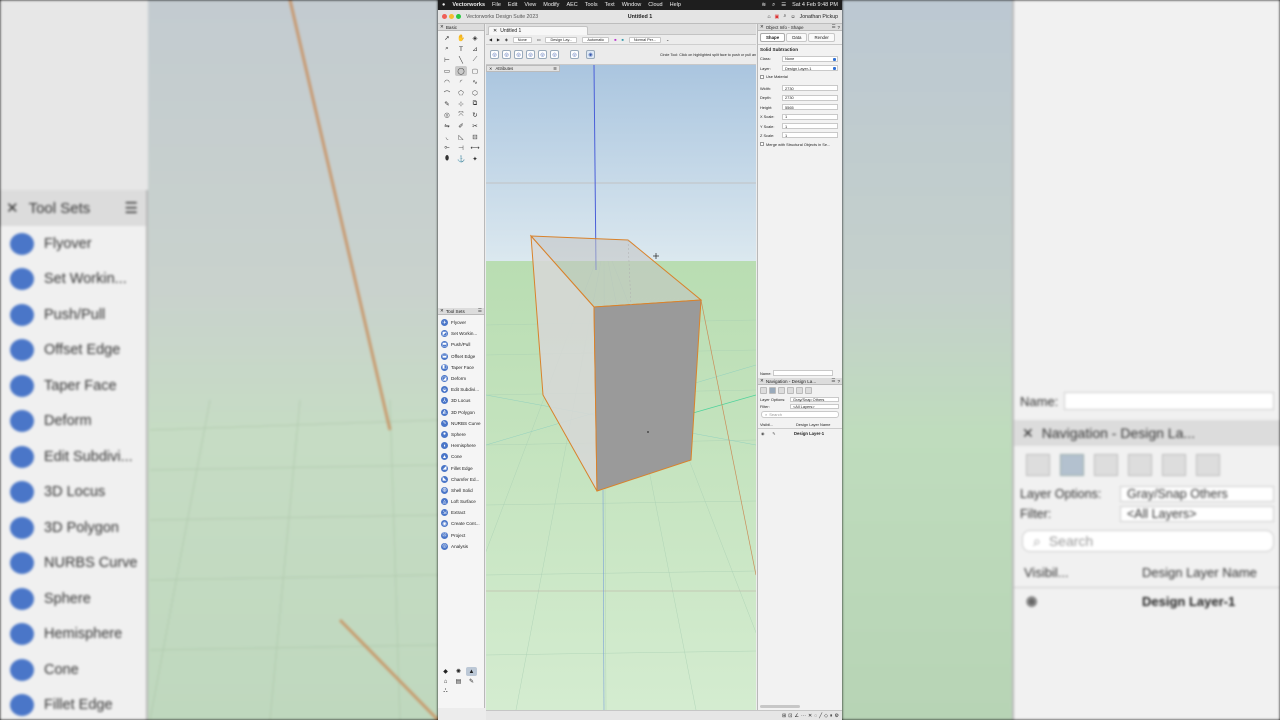 Image resolution: width=1280 pixels, height=720 pixels. What do you see at coordinates (530, 5) in the screenshot?
I see `menu-view: View` at bounding box center [530, 5].